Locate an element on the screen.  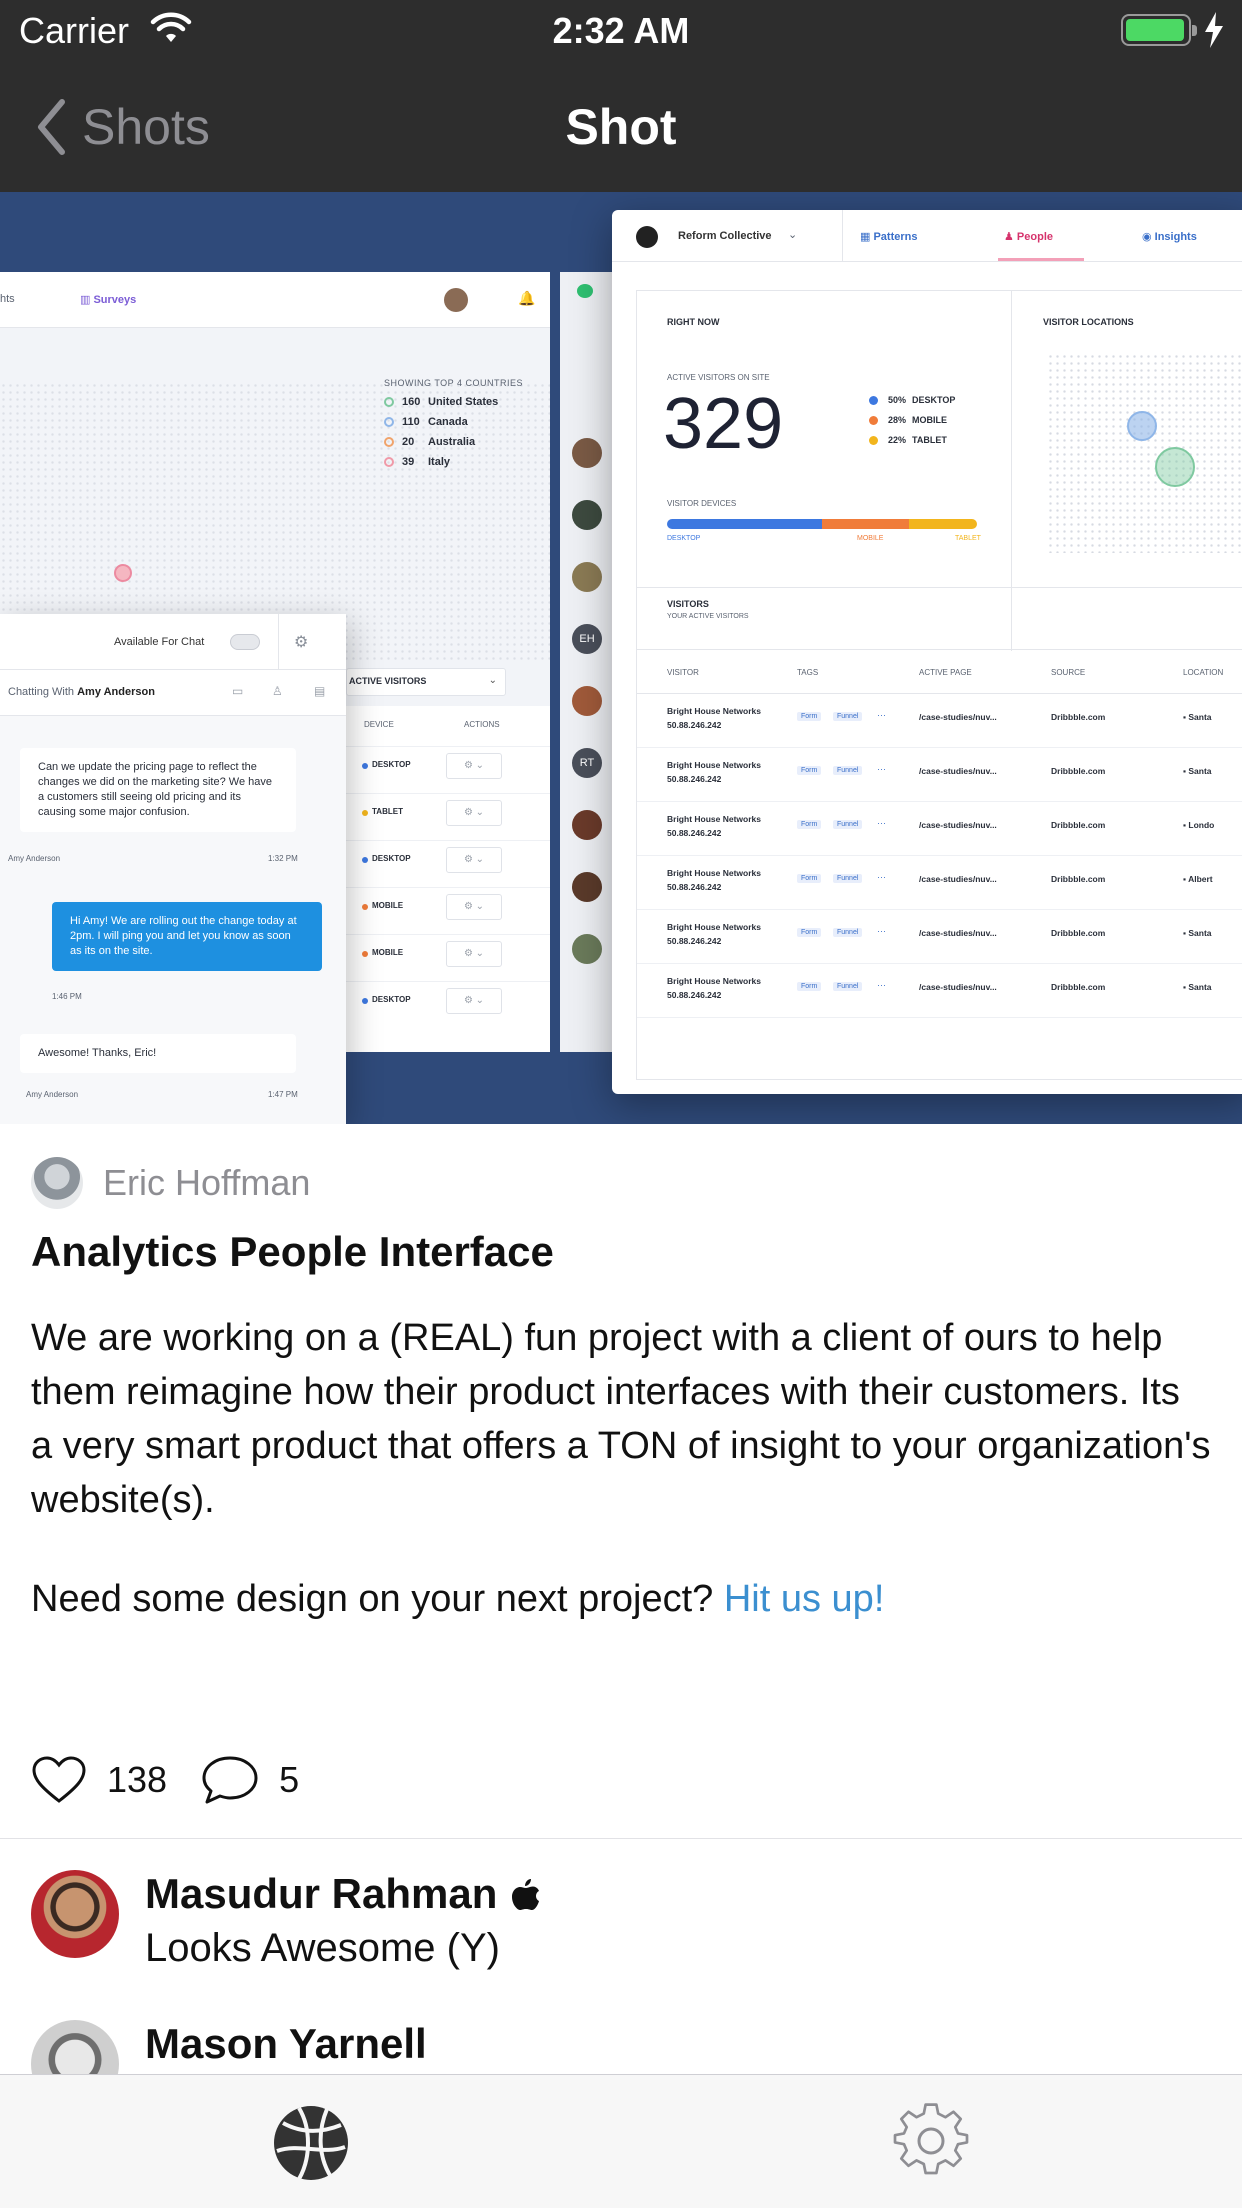
comment-icon is located at coordinates (230, 1780).